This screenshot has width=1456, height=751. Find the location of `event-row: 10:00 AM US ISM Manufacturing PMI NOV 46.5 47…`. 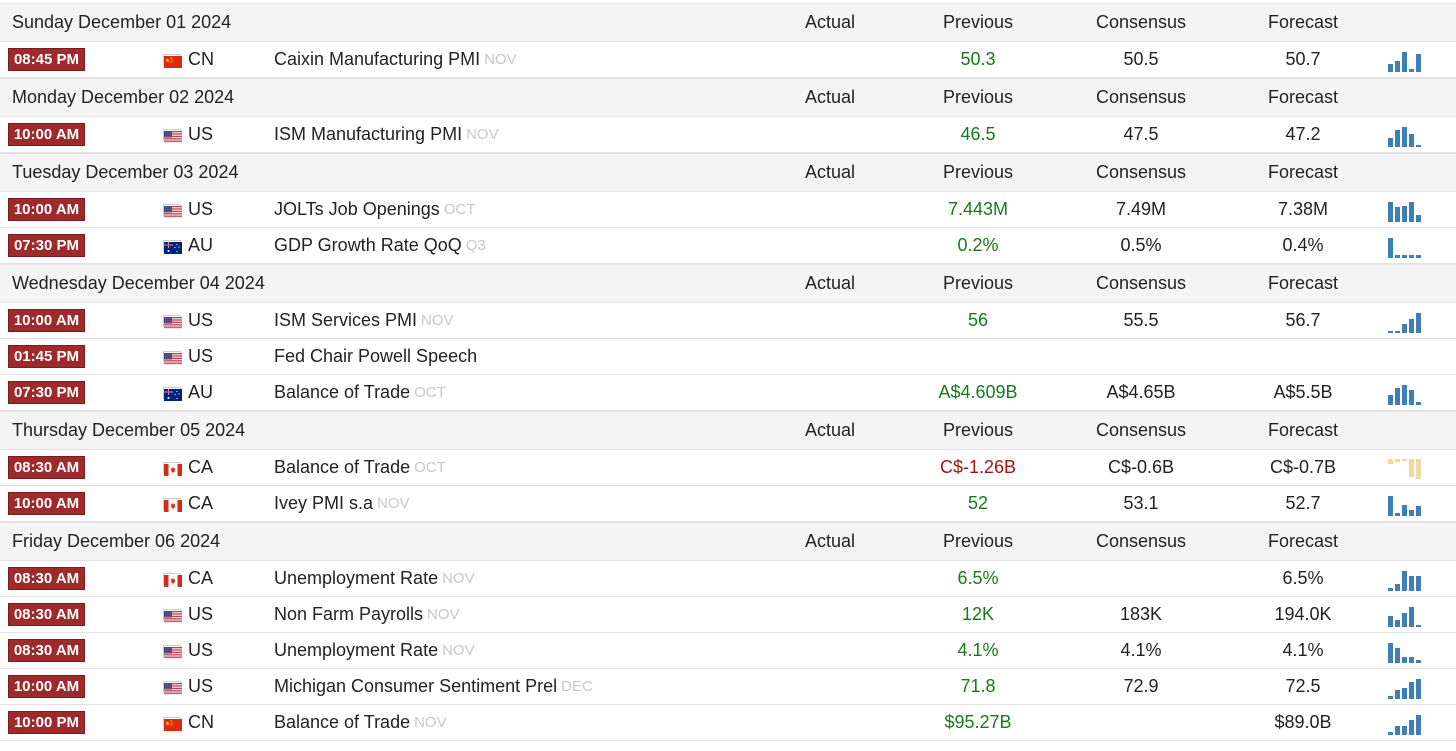

event-row: 10:00 AM US ISM Manufacturing PMI NOV 46.5 47… is located at coordinates (728, 135).